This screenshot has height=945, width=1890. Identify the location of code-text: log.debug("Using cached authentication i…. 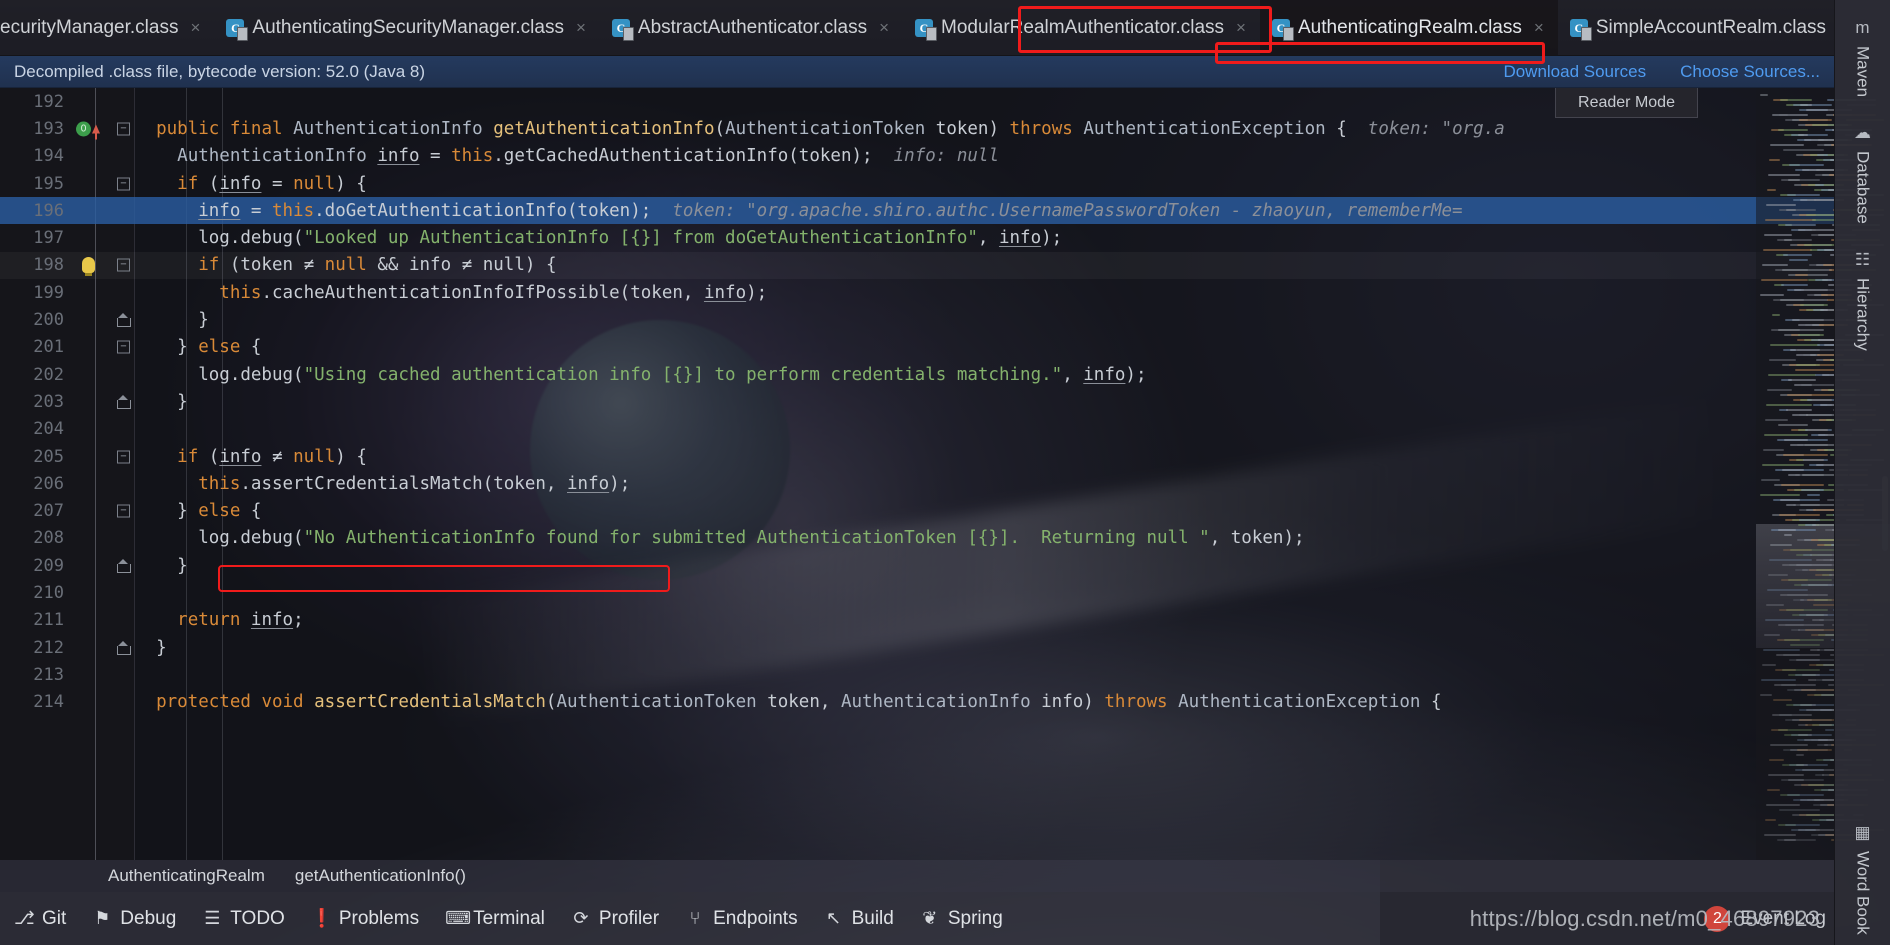
(984, 375).